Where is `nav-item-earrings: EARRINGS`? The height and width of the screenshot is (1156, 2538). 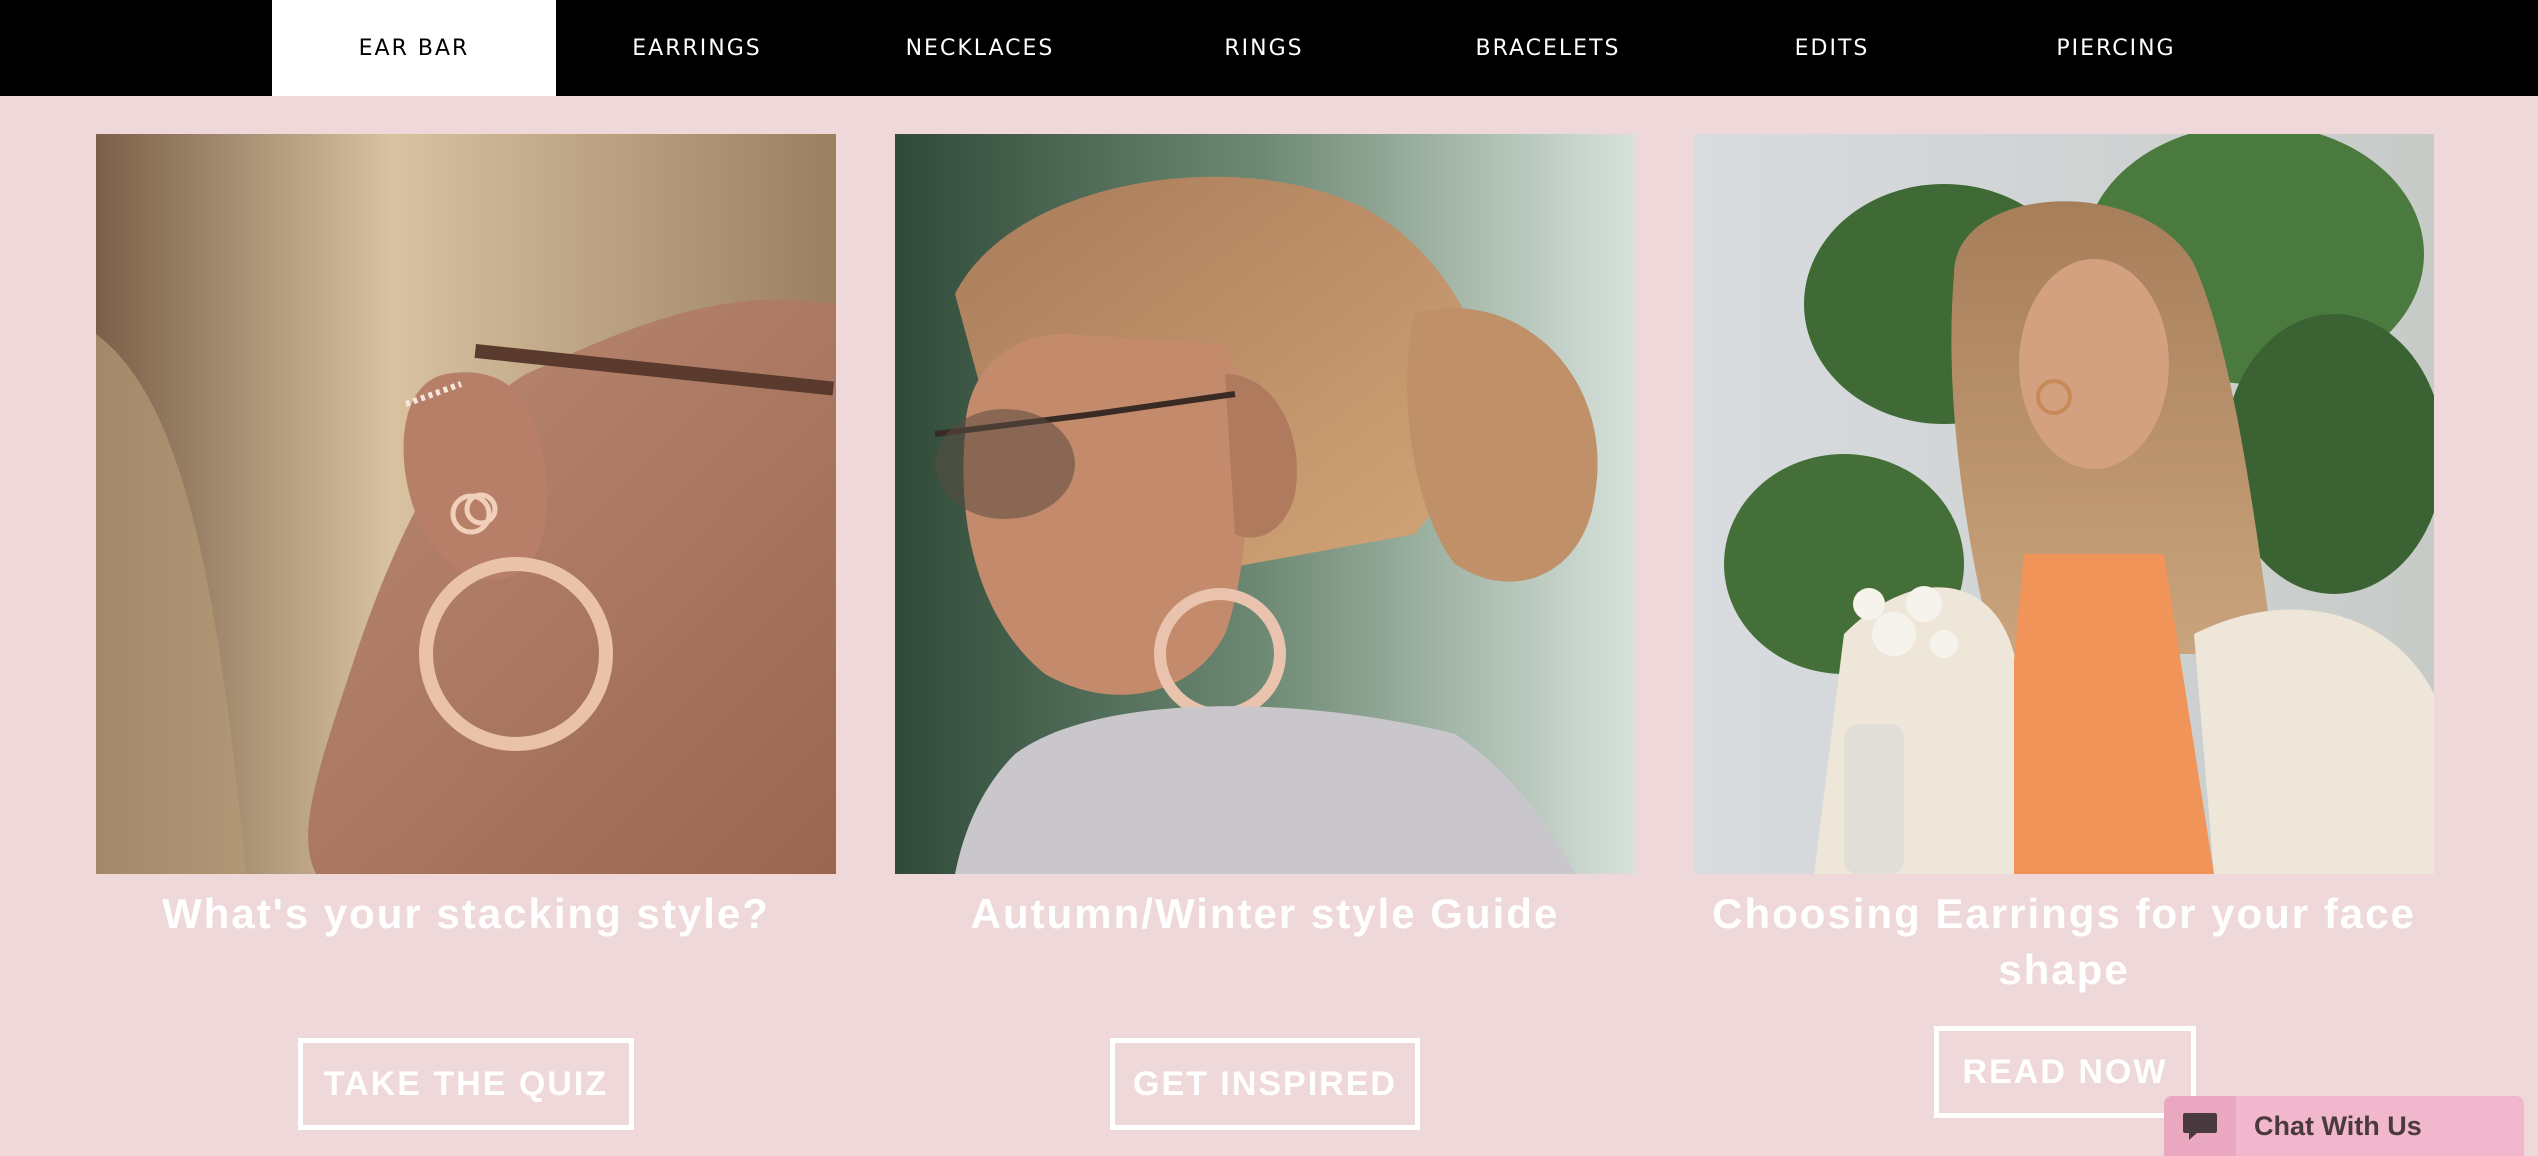 nav-item-earrings: EARRINGS is located at coordinates (697, 48).